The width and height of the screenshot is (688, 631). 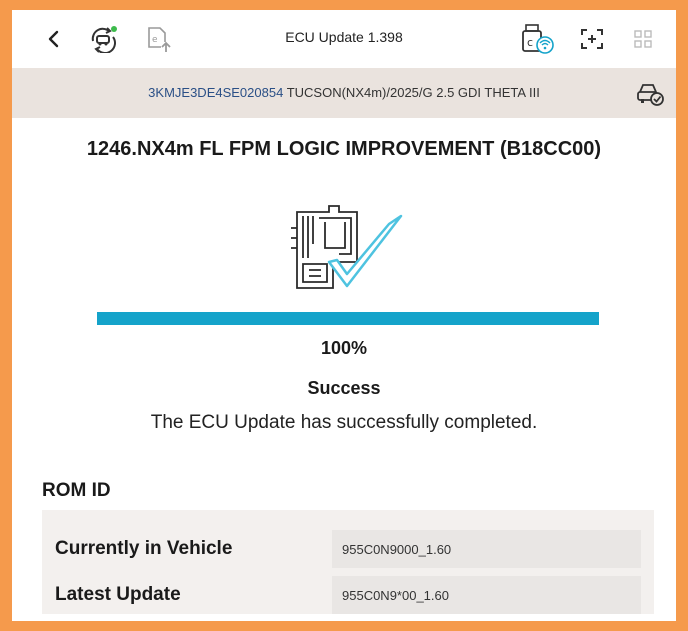 I want to click on rom-id-heading: ROM ID, so click(x=76, y=490).